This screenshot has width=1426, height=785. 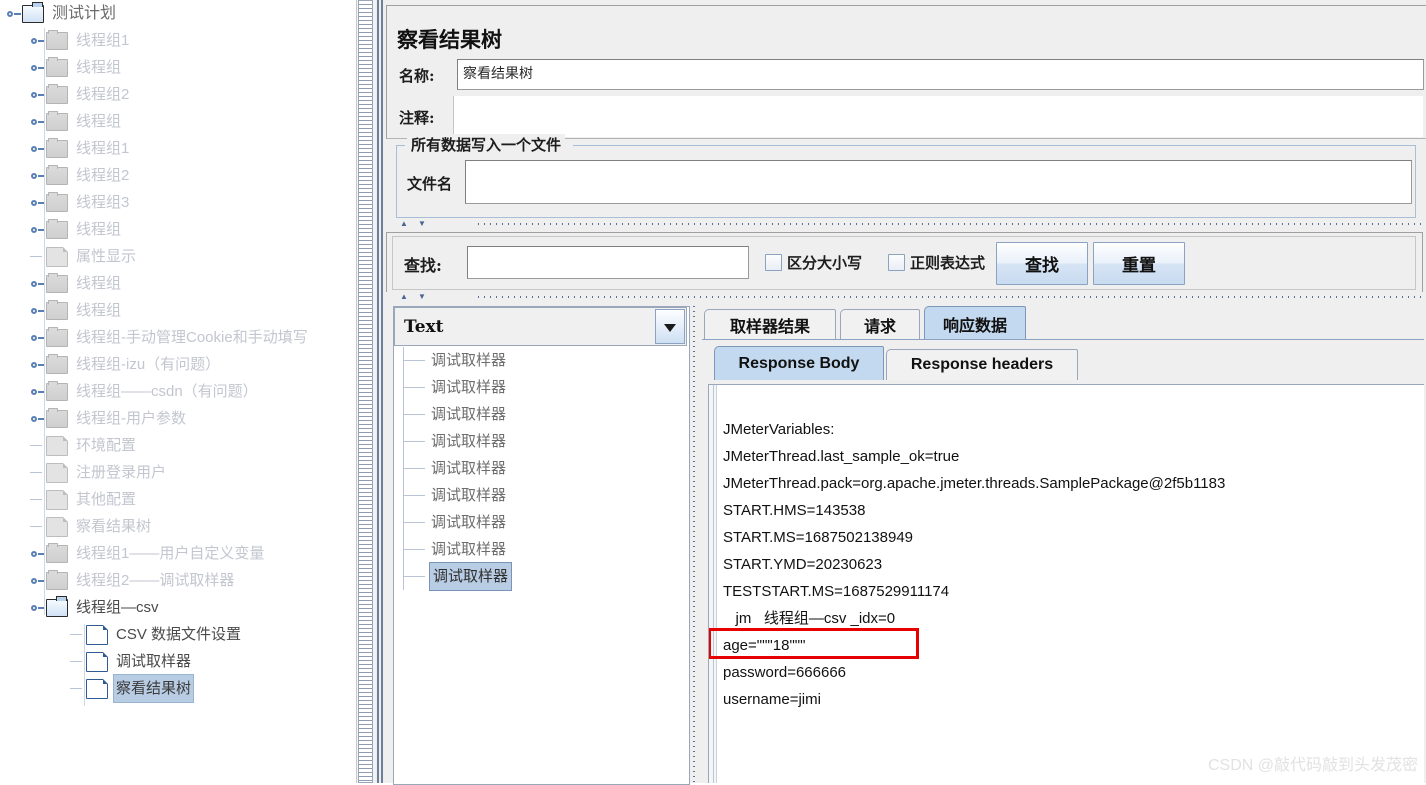 I want to click on filename-input, so click(x=938, y=182).